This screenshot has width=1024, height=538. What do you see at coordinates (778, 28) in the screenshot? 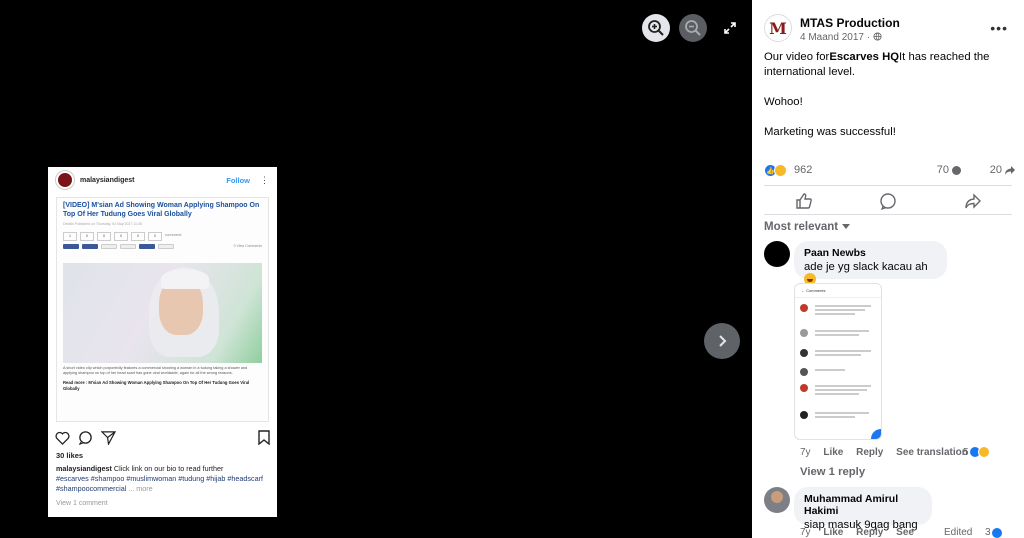
I see `page-avatar: M` at bounding box center [778, 28].